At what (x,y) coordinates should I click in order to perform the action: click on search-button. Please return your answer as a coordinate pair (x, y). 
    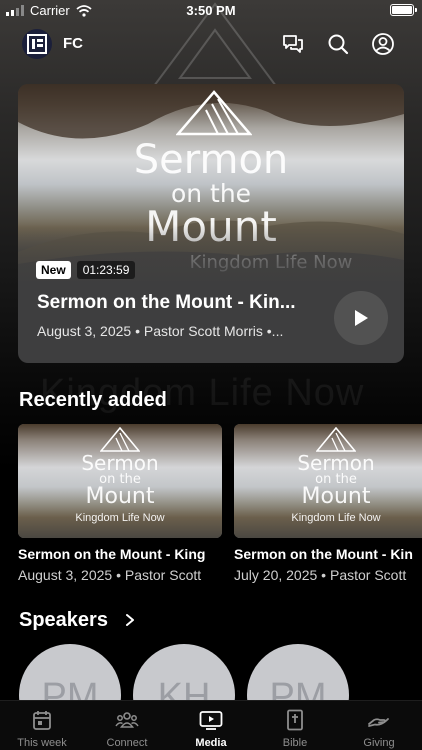
    Looking at the image, I should click on (338, 44).